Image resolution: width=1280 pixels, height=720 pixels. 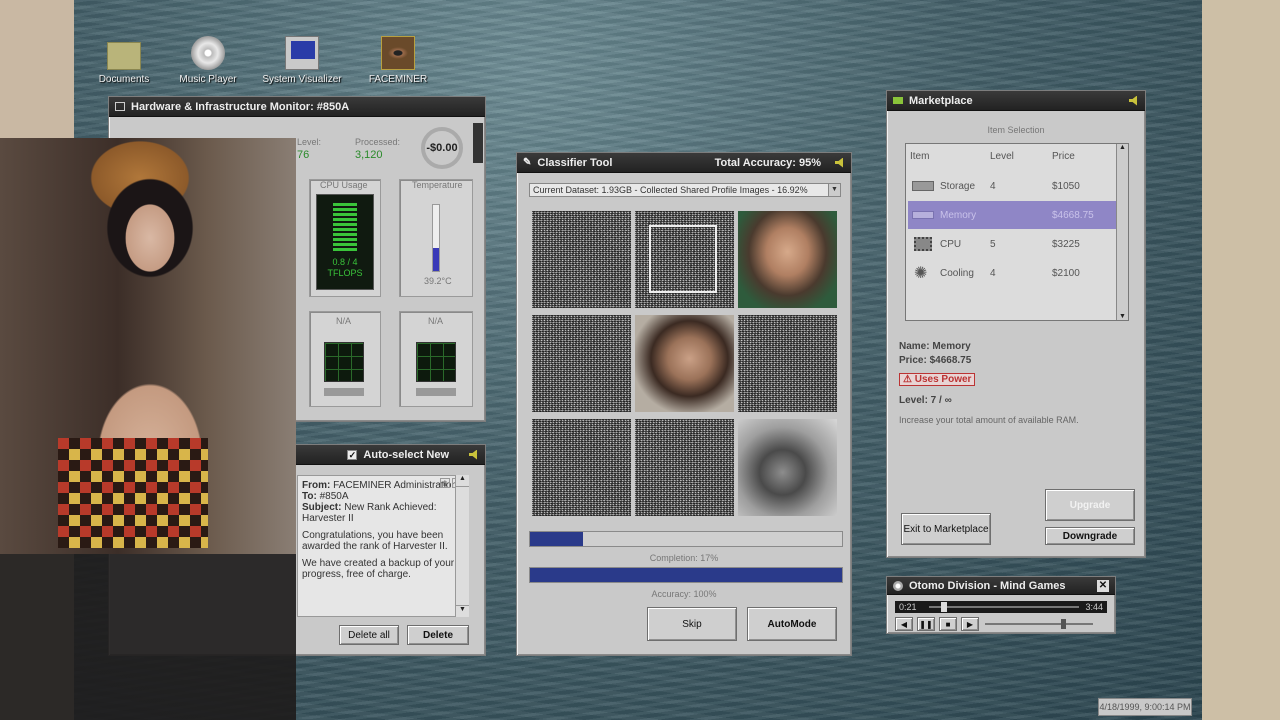 I want to click on chevron-down-icon: ▼, so click(x=834, y=190).